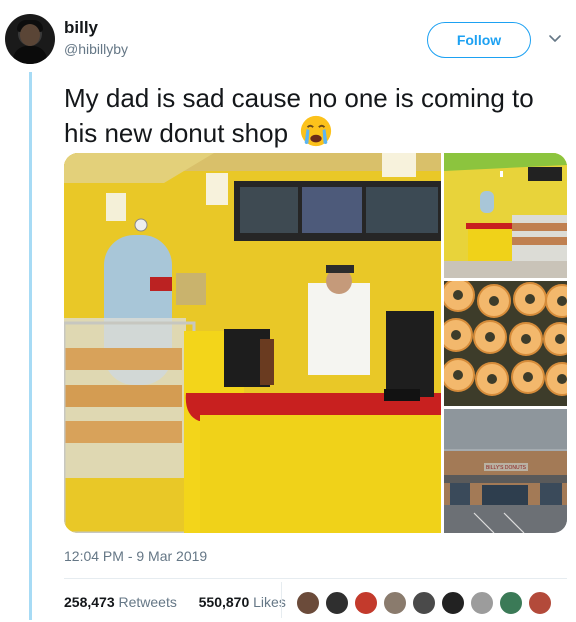 This screenshot has height=622, width=576. I want to click on chevron-down-icon, so click(555, 39).